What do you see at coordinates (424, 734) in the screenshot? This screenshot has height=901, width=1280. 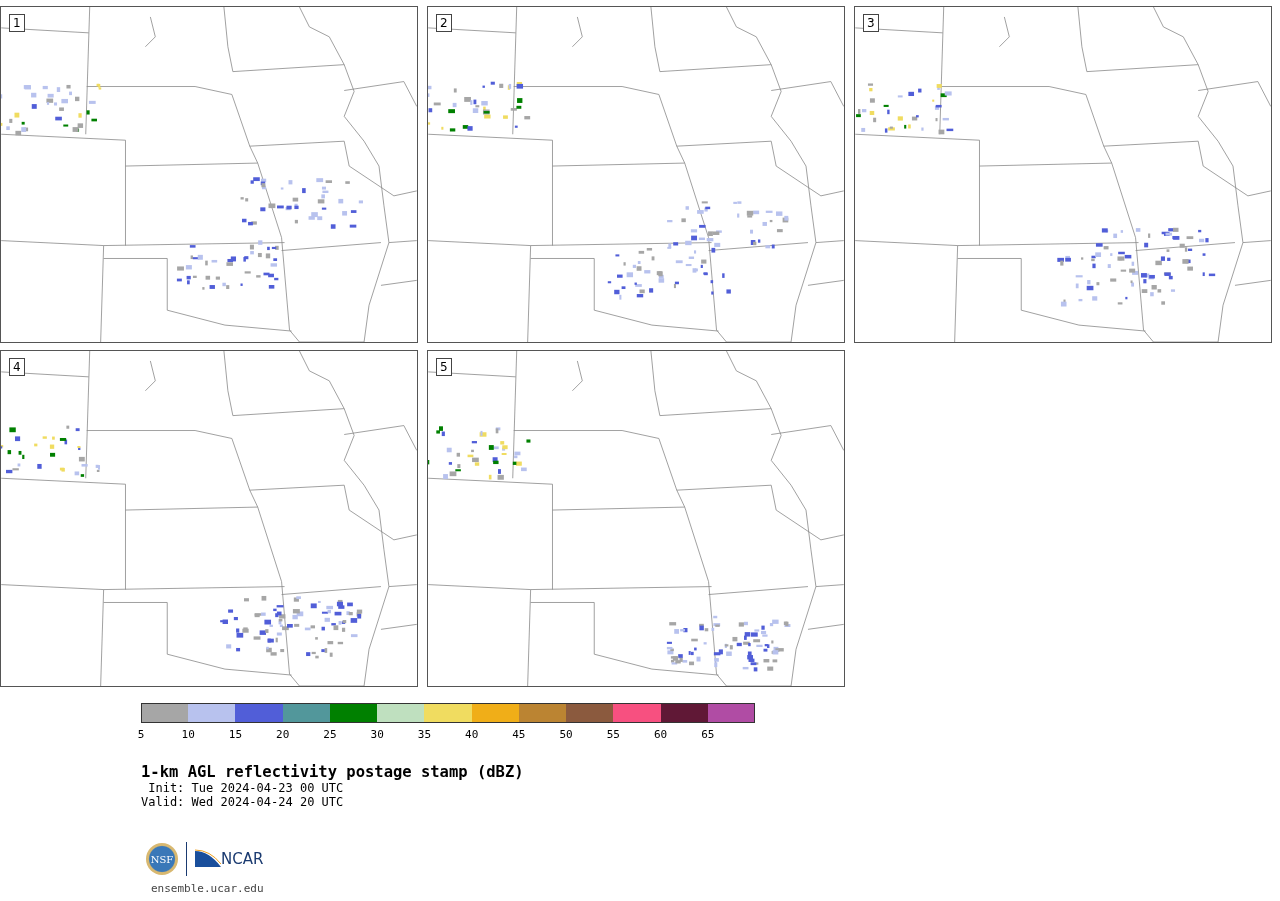 I see `colorbar-tick-label: 35` at bounding box center [424, 734].